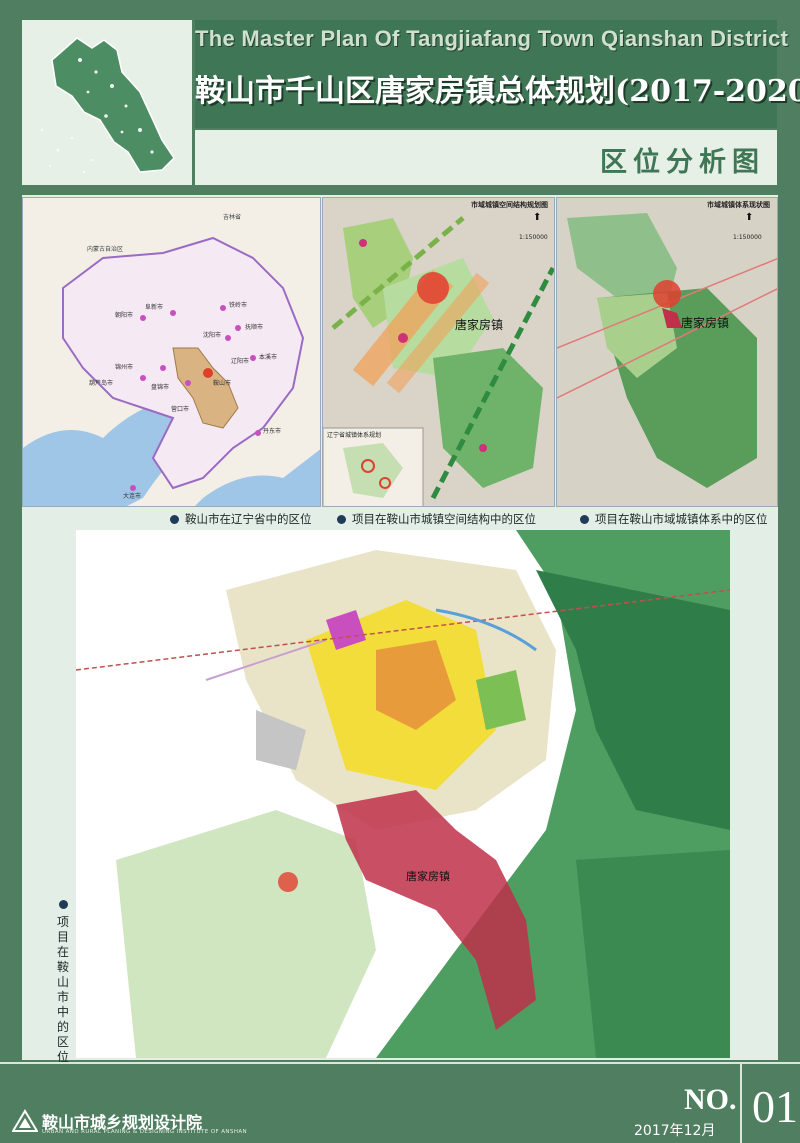 This screenshot has height=1143, width=800. I want to click on yingkou-label: 营口市, so click(180, 409).